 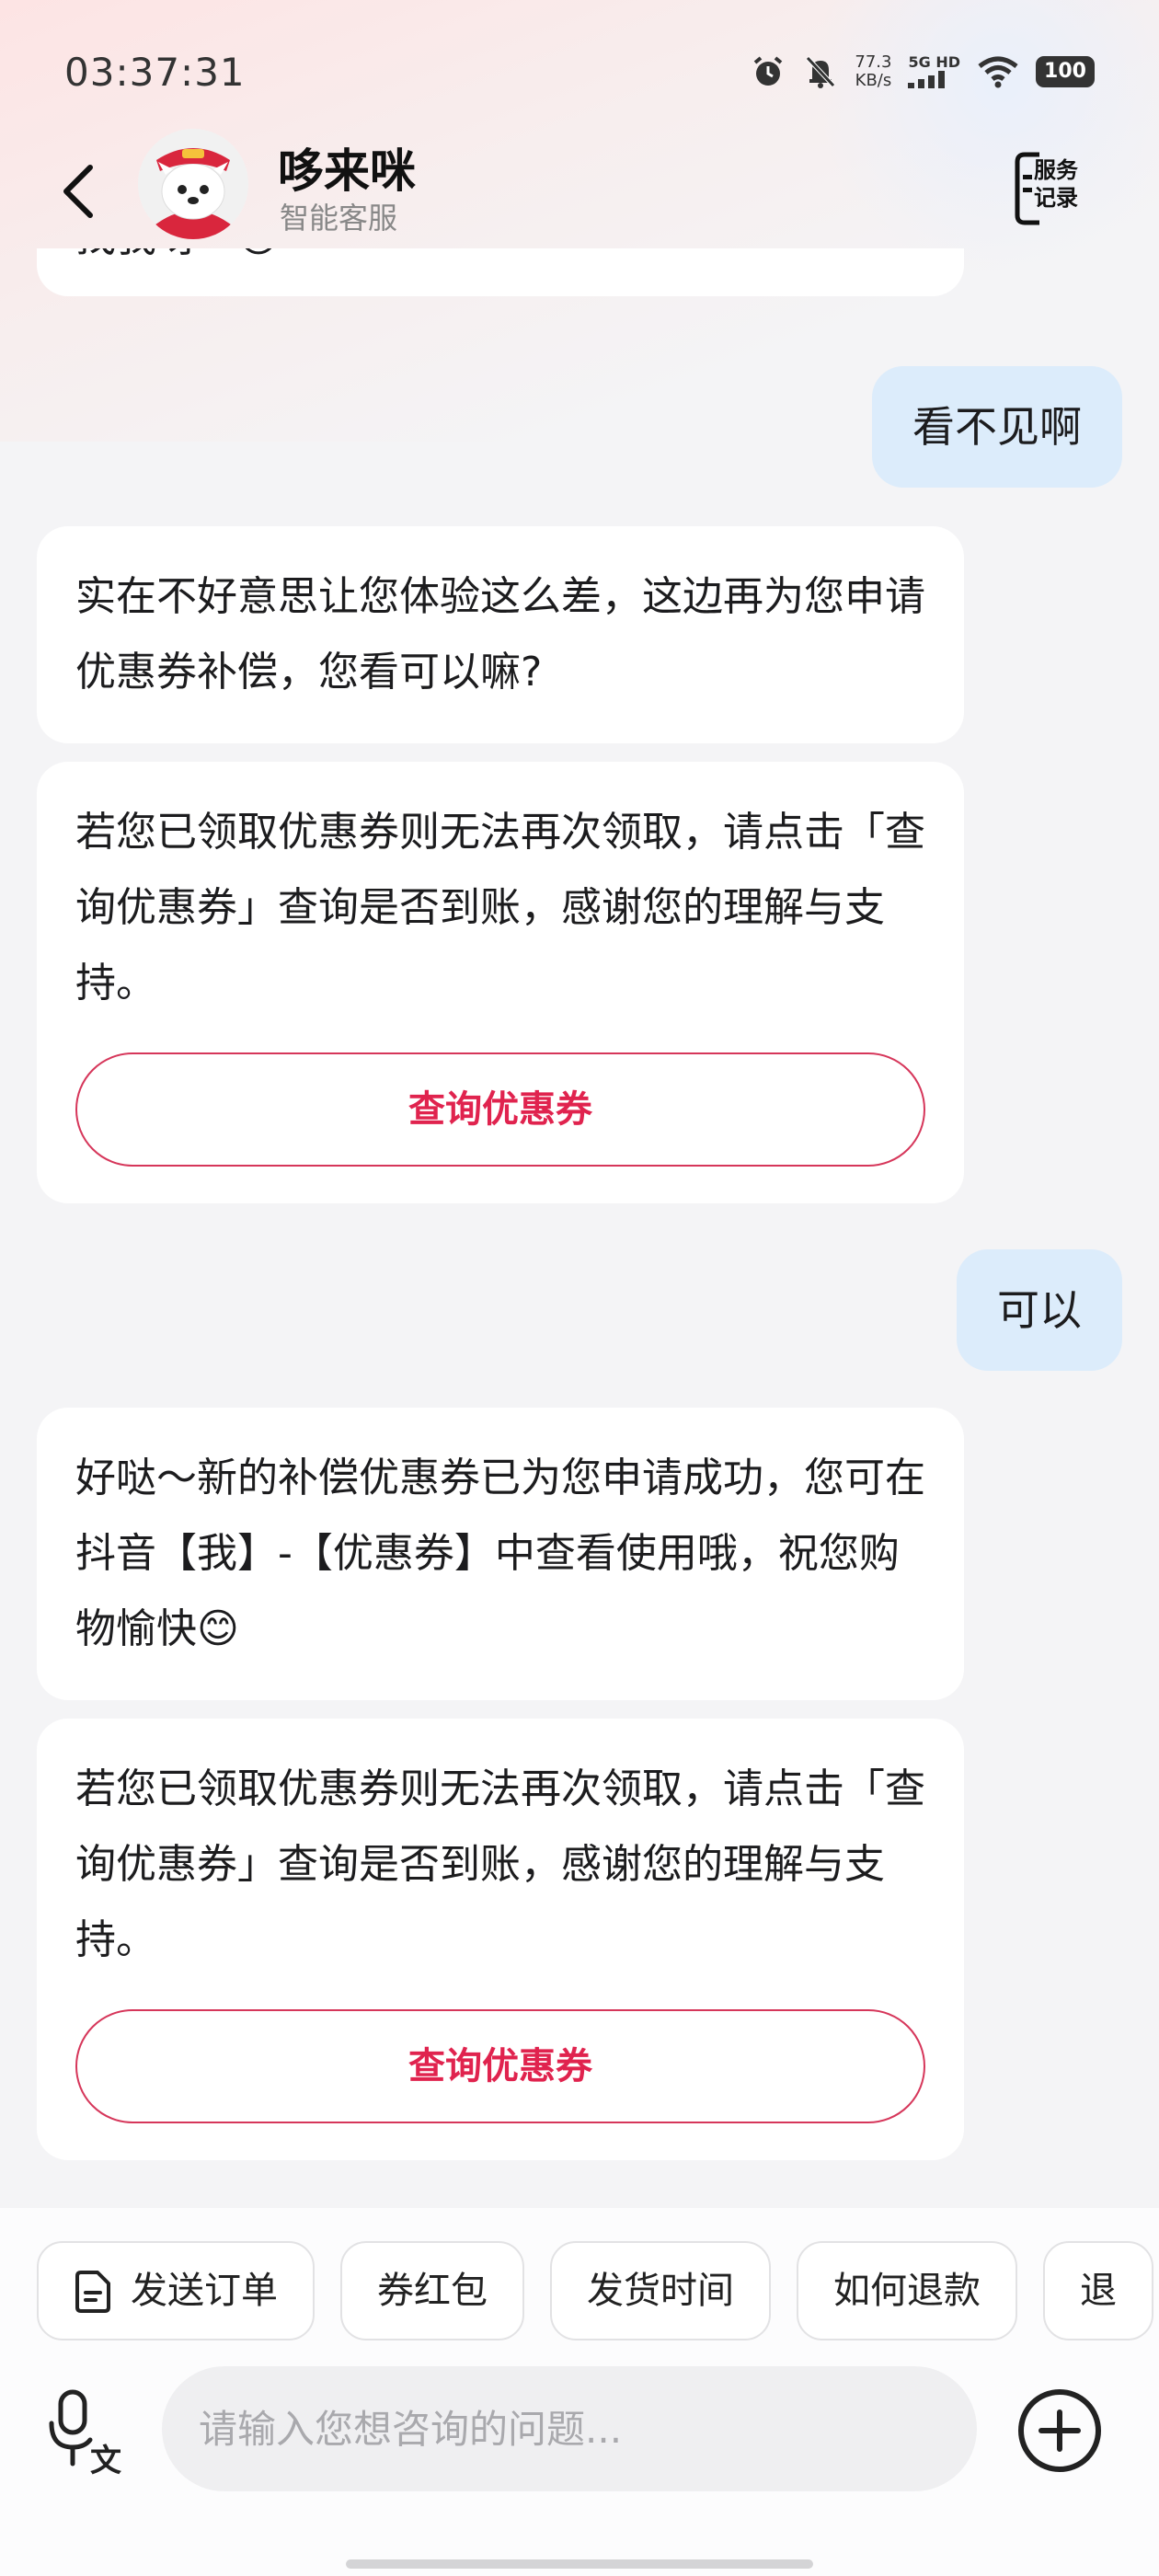 I want to click on alarm-icon, so click(x=768, y=71).